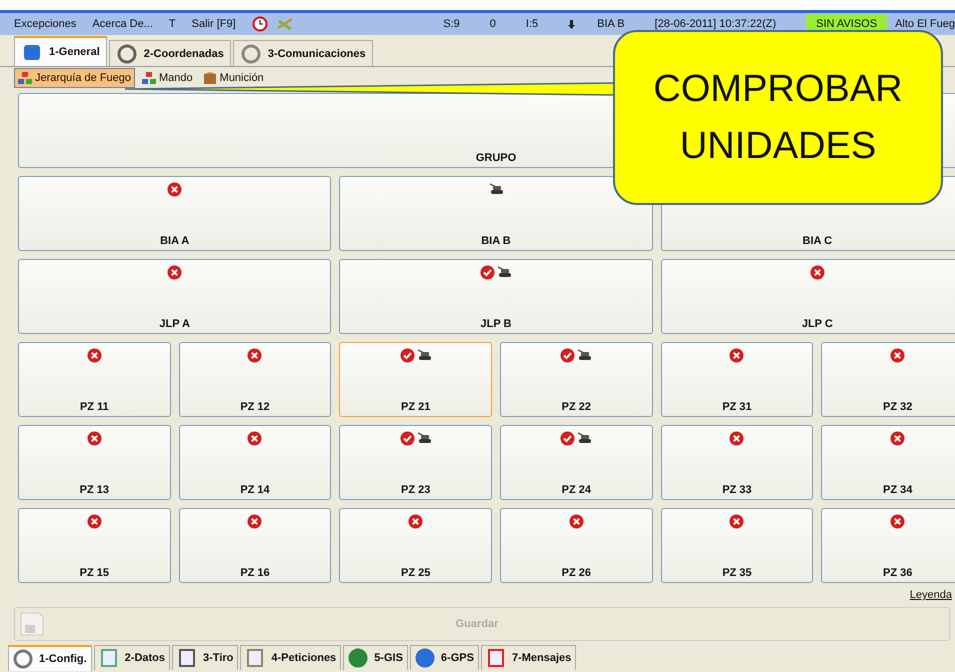 The width and height of the screenshot is (955, 672). Describe the element at coordinates (925, 24) in the screenshot. I see `mode-text: Alto El Fueg` at that location.